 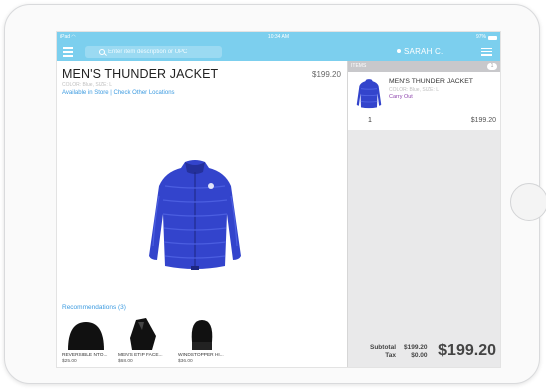 I want to click on edit-list-icon, so click(x=486, y=52).